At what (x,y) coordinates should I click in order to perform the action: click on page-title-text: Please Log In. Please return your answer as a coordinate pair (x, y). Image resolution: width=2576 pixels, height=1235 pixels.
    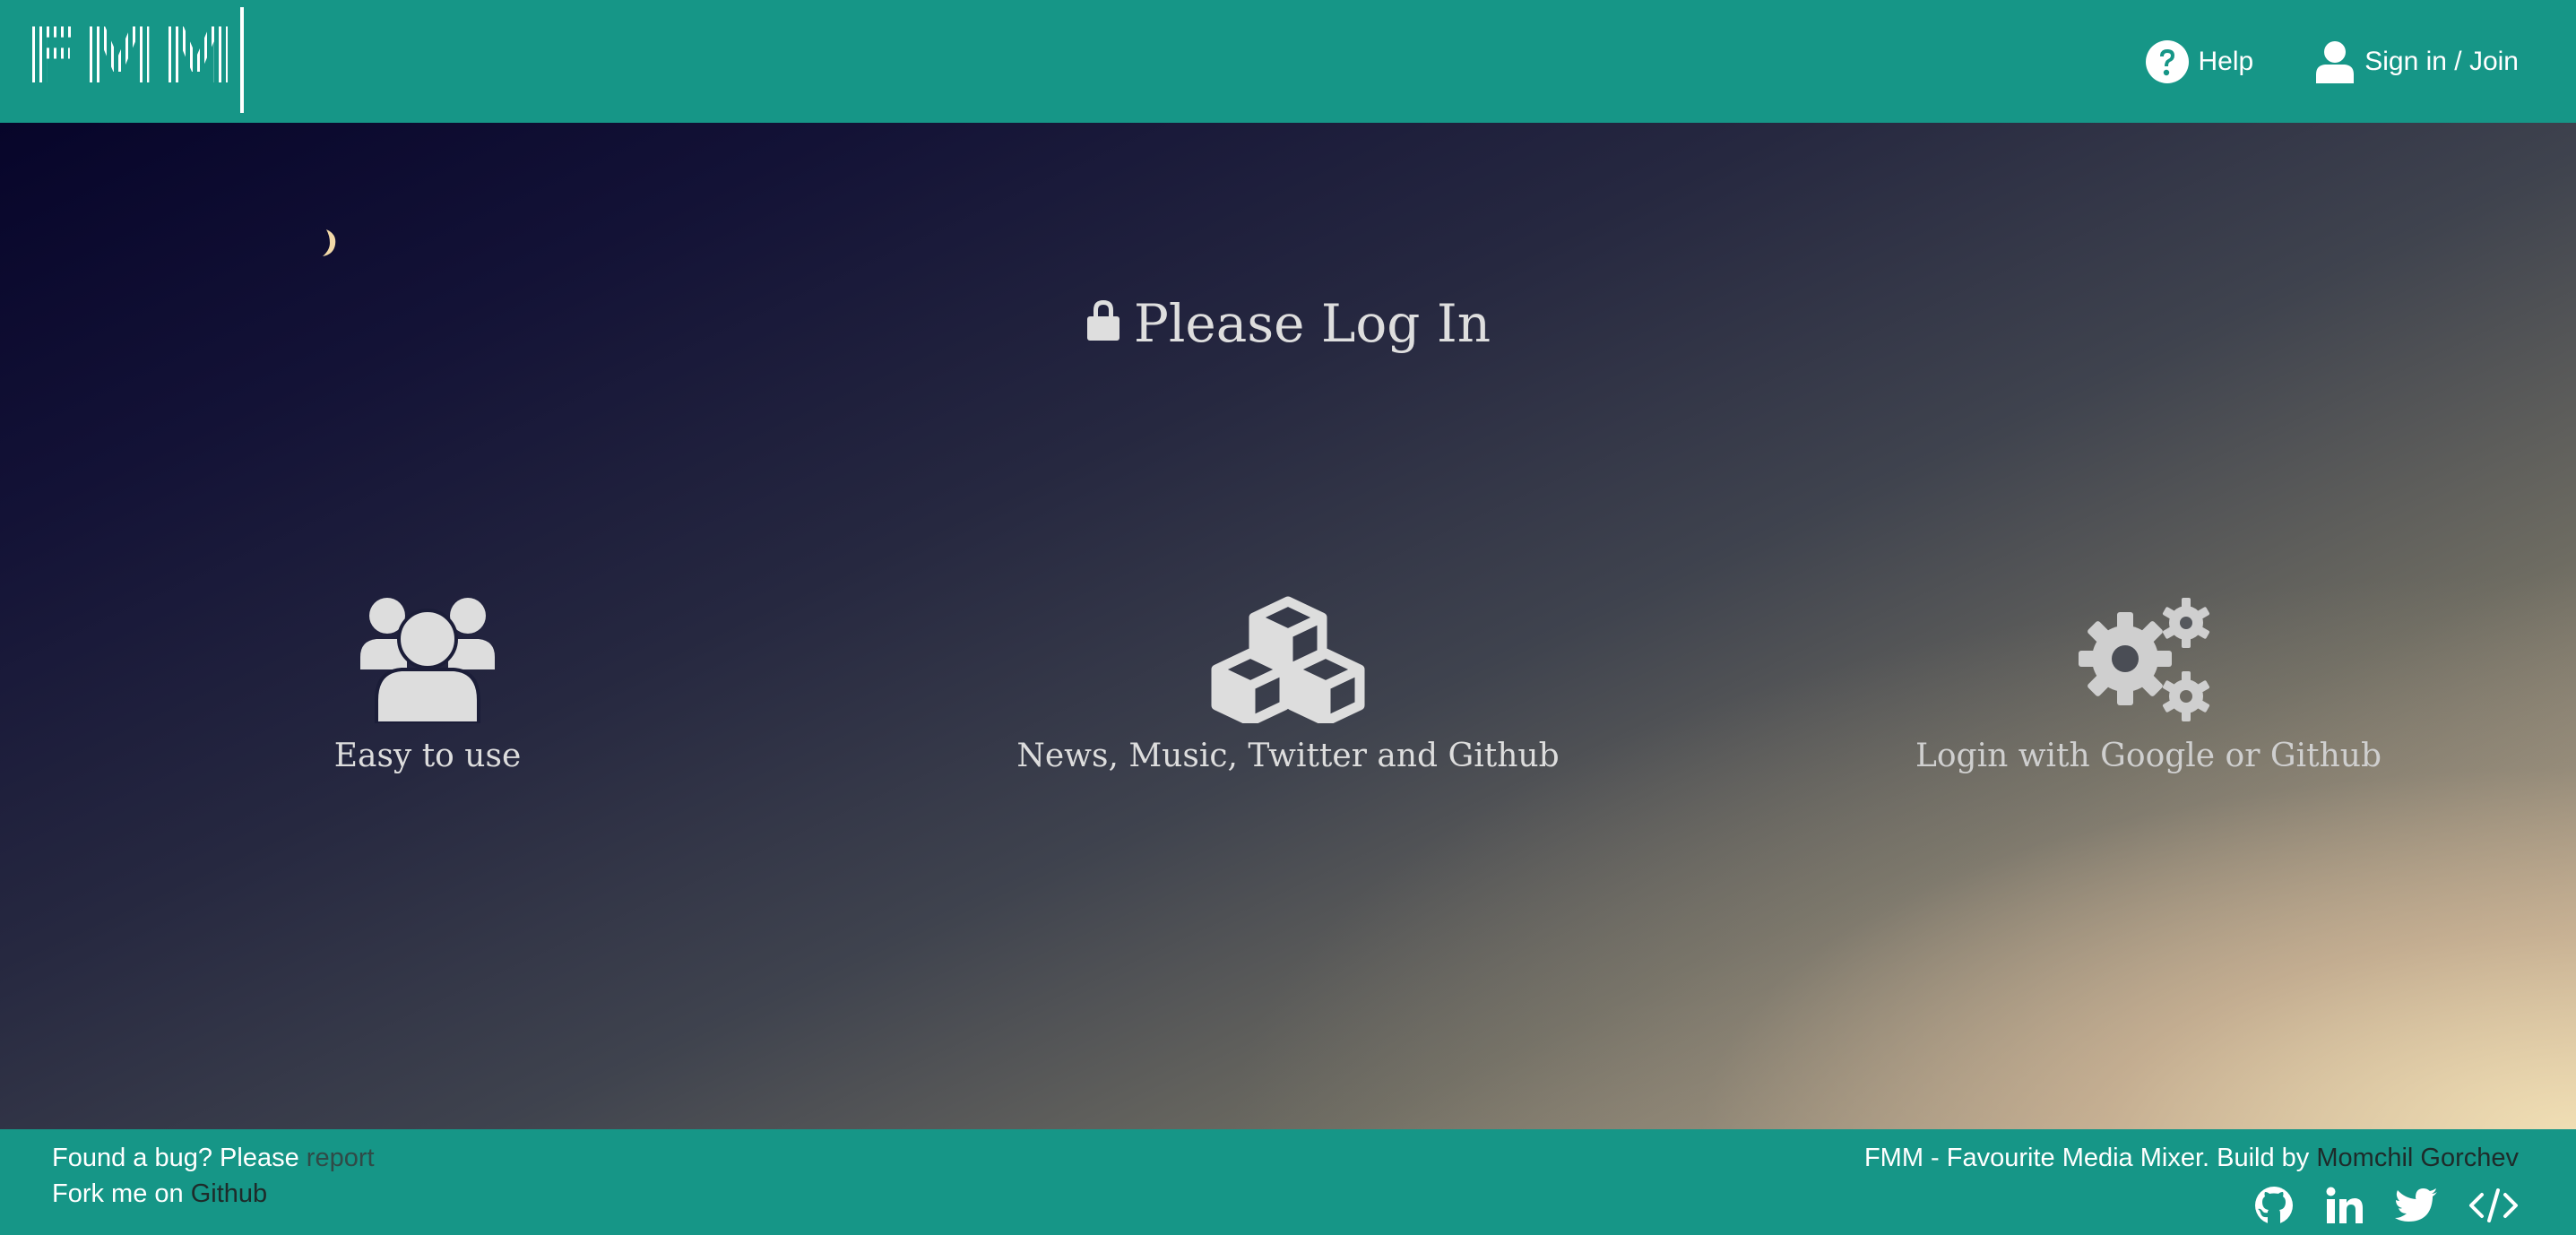
    Looking at the image, I should click on (1312, 323).